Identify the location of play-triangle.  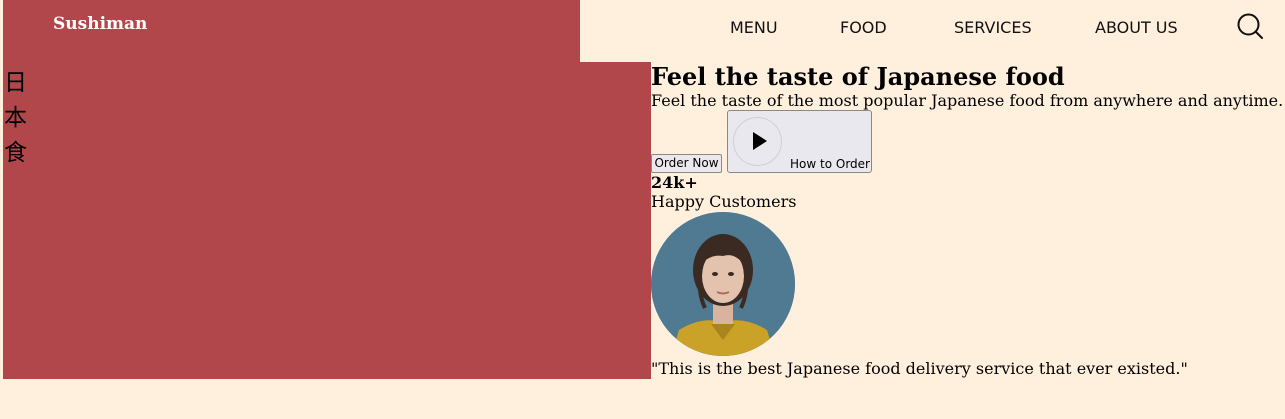
(760, 141).